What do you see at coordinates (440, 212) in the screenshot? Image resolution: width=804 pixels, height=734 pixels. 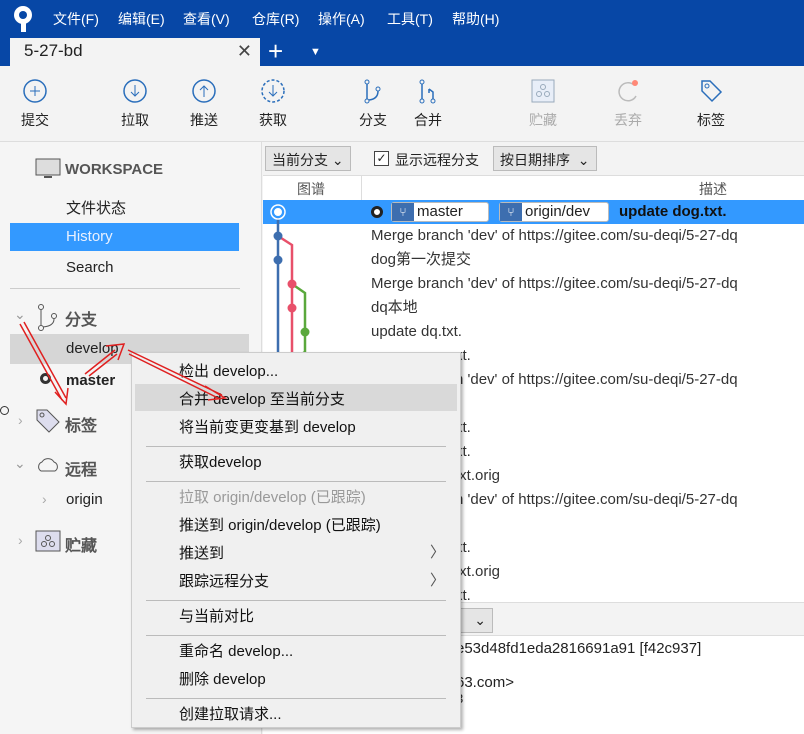 I see `branch-tag: ⑂ master` at bounding box center [440, 212].